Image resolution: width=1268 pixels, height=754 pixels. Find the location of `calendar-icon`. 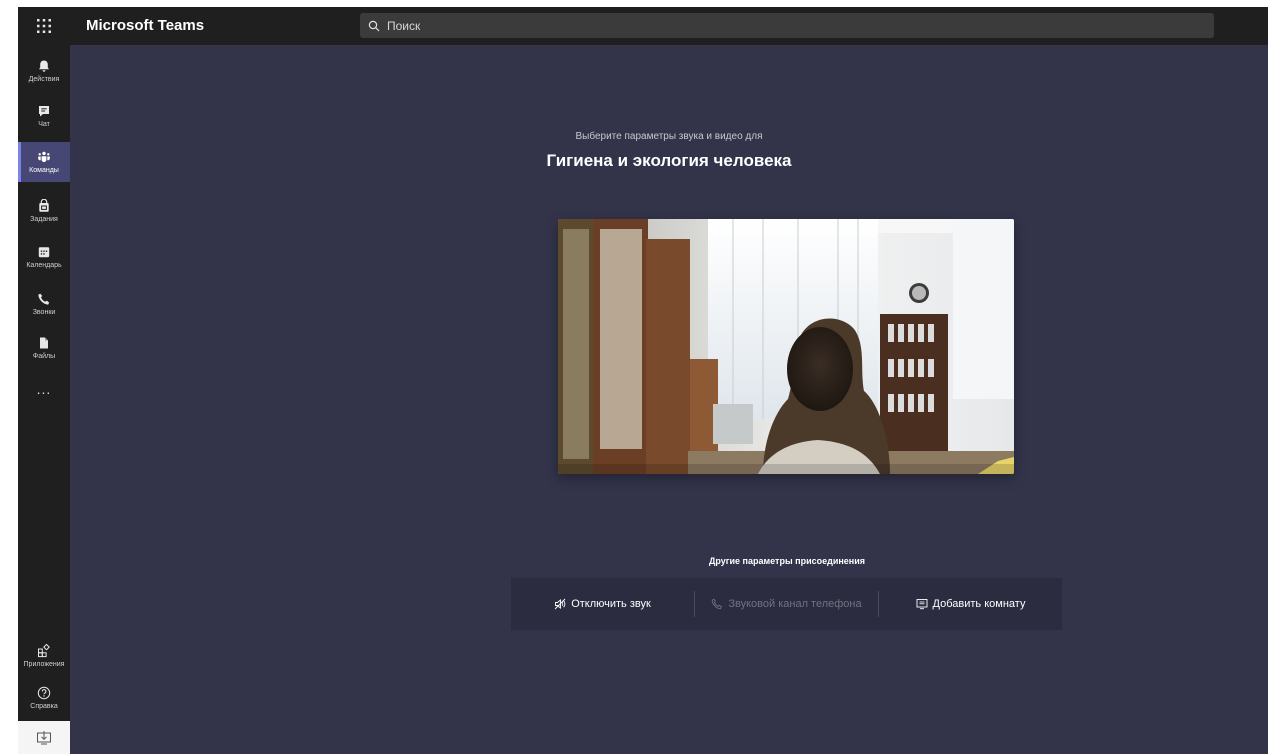

calendar-icon is located at coordinates (44, 252).